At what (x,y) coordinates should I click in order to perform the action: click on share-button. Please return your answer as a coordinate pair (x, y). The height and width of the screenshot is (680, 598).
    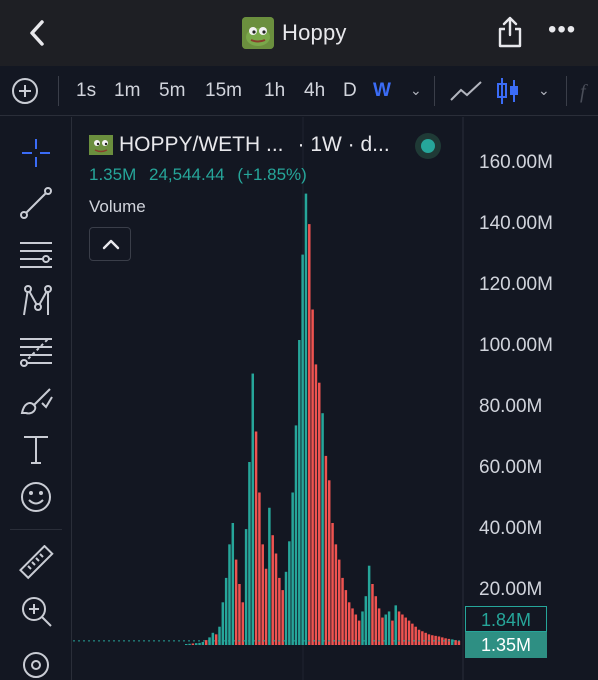
    Looking at the image, I should click on (510, 32).